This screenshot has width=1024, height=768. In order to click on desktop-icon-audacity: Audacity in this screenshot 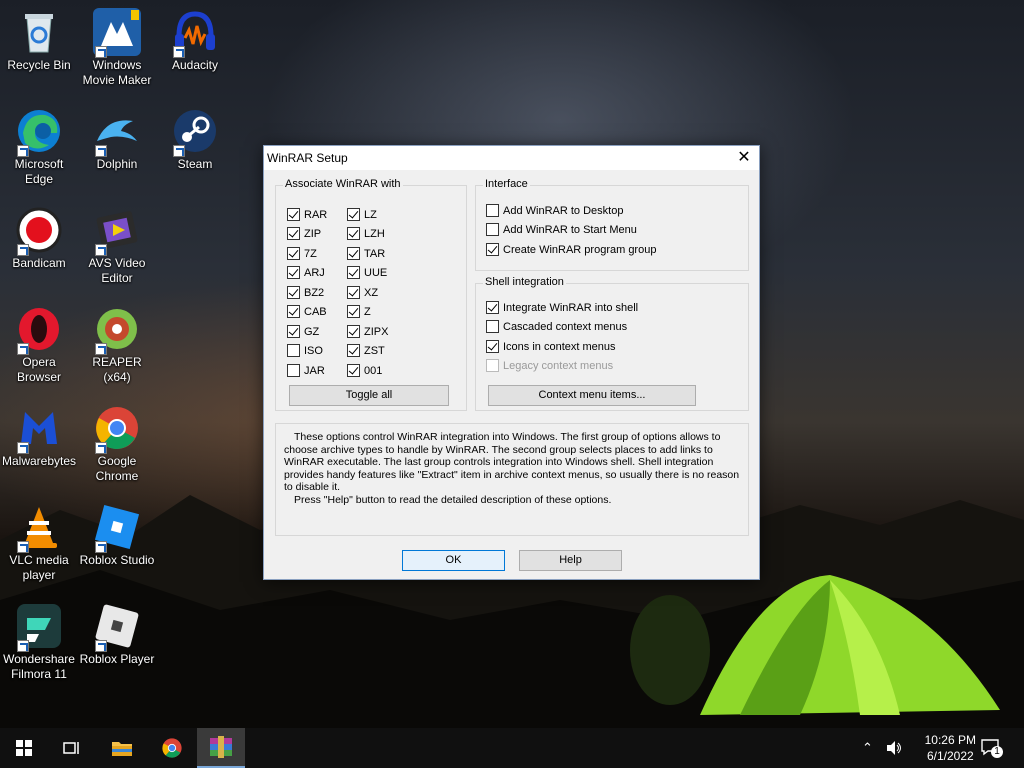, I will do `click(195, 40)`.